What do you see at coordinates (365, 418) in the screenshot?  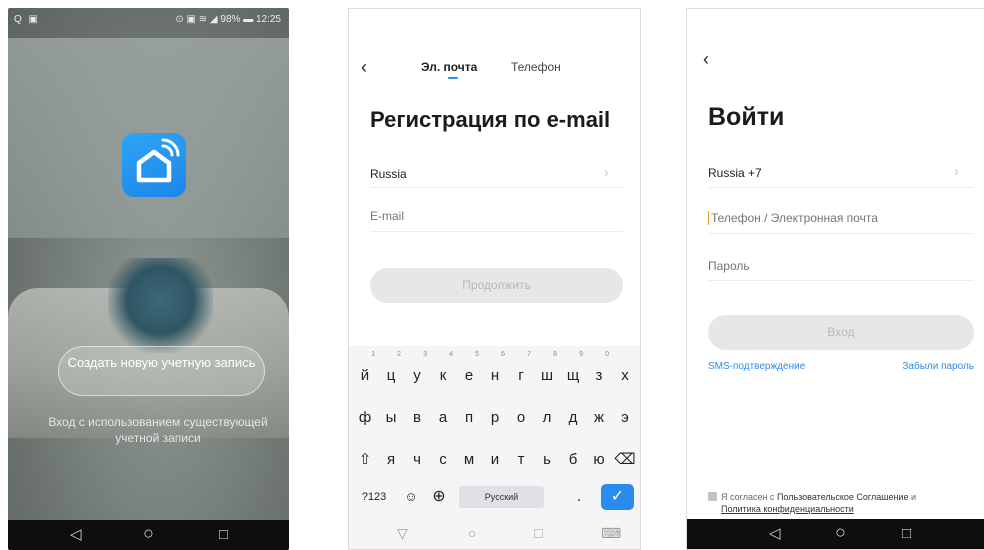 I see `key: ф` at bounding box center [365, 418].